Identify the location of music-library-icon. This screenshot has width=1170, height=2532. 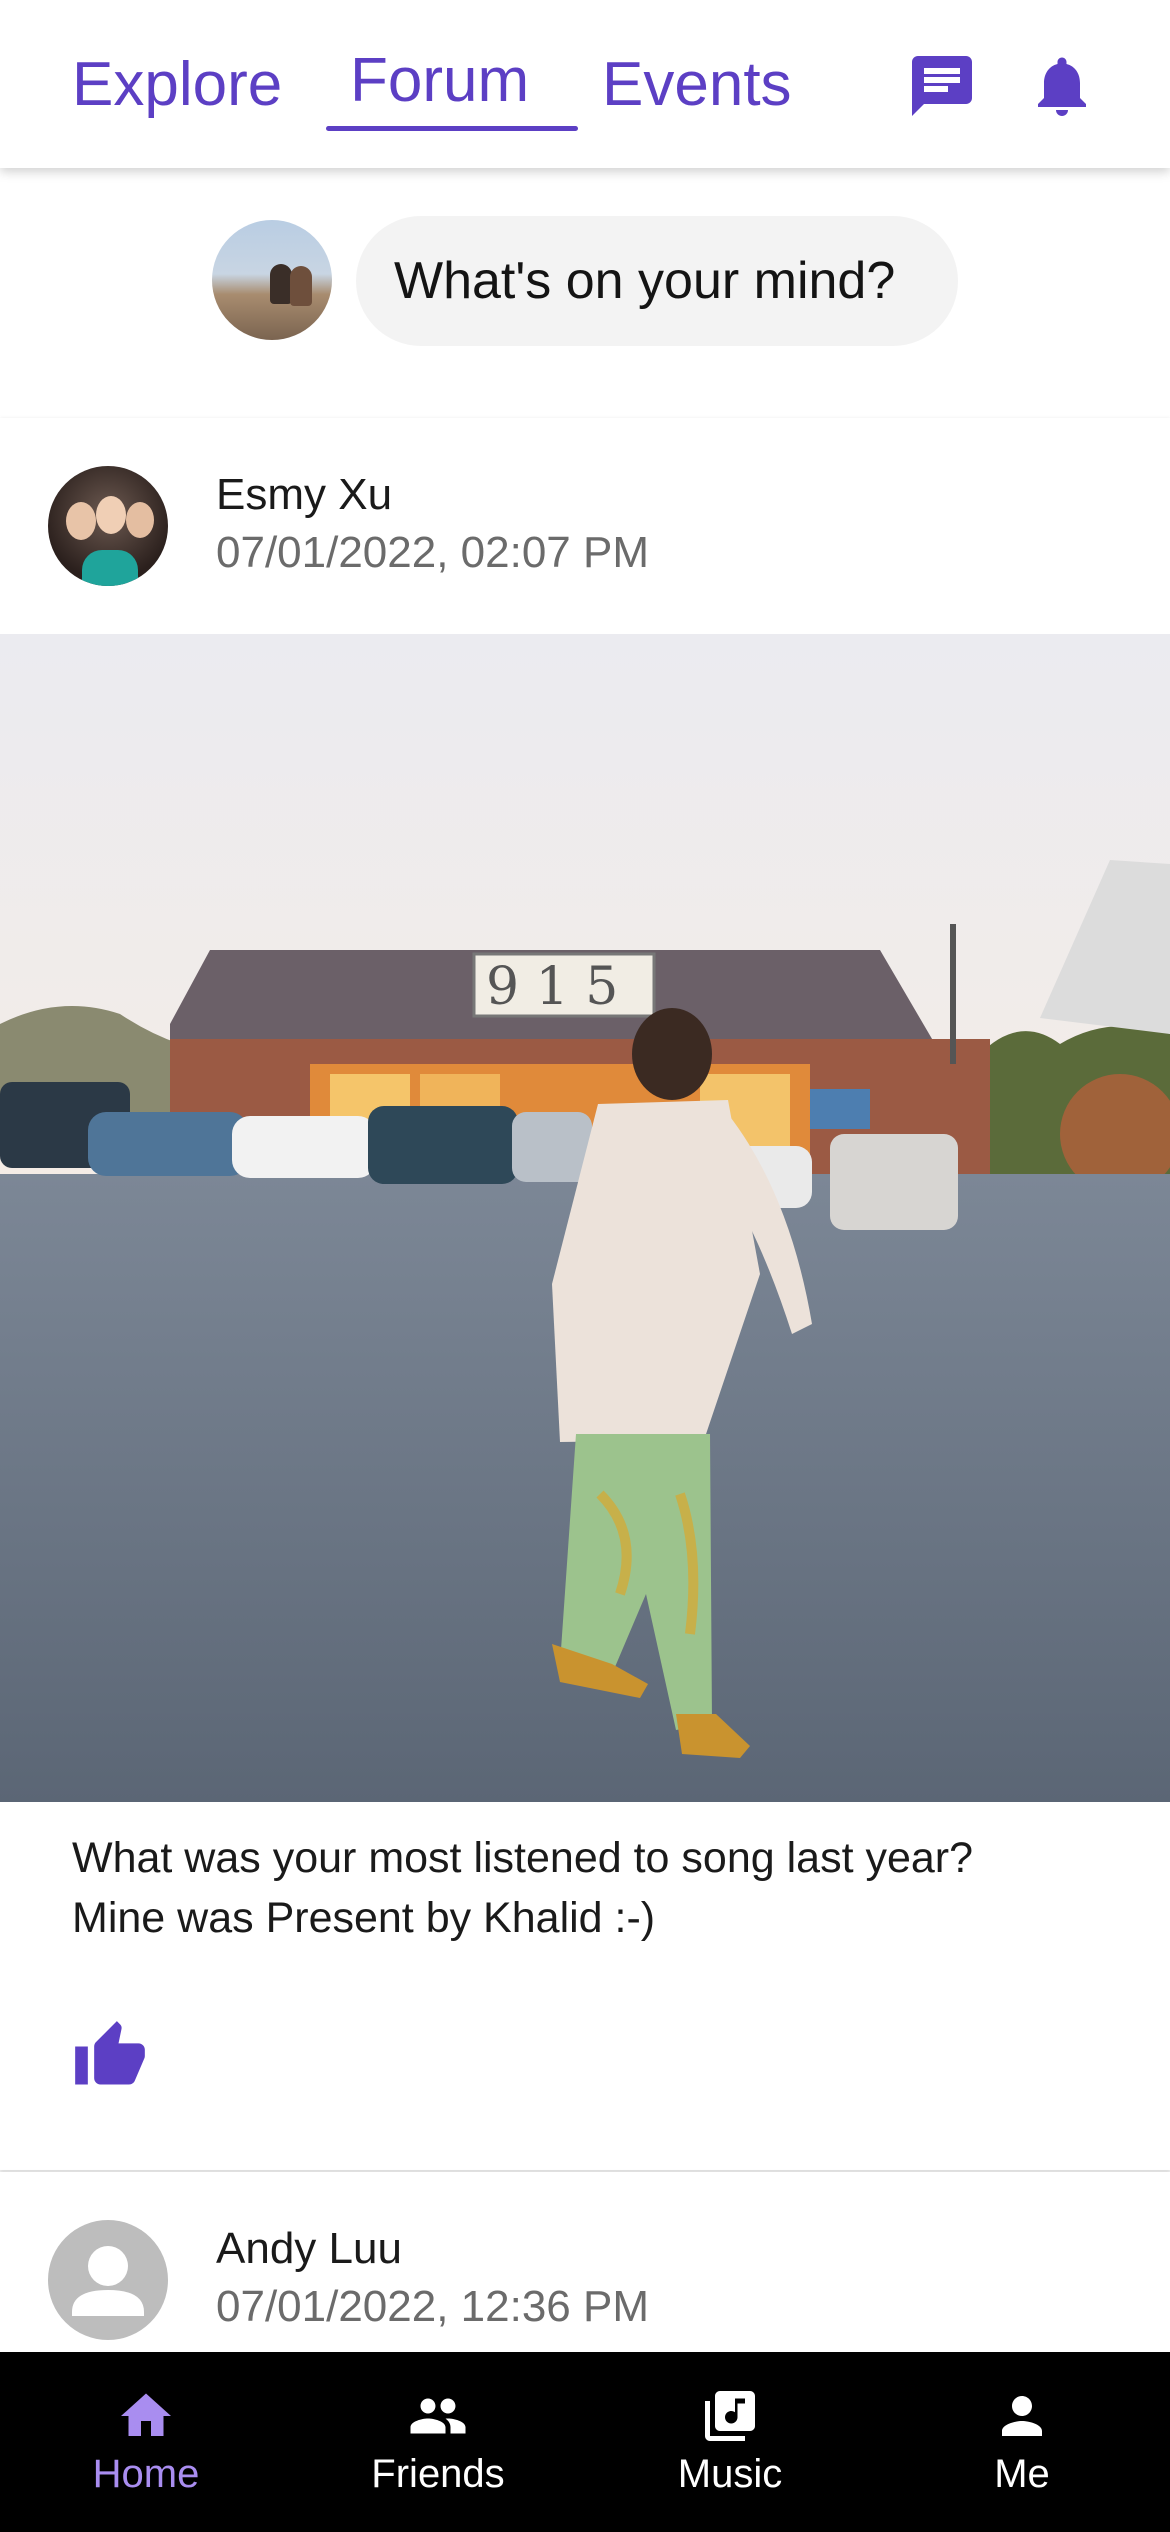
(730, 2416).